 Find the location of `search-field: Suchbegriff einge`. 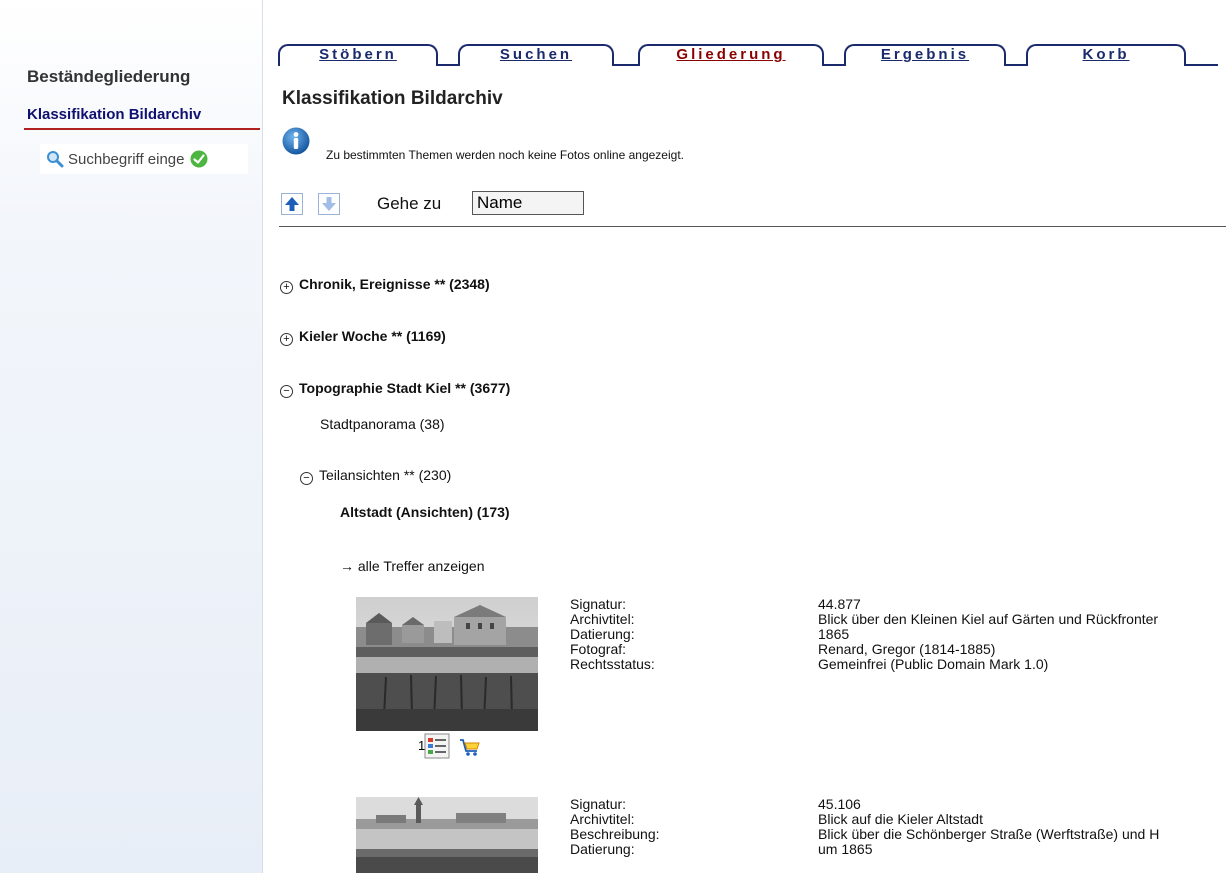

search-field: Suchbegriff einge is located at coordinates (144, 159).